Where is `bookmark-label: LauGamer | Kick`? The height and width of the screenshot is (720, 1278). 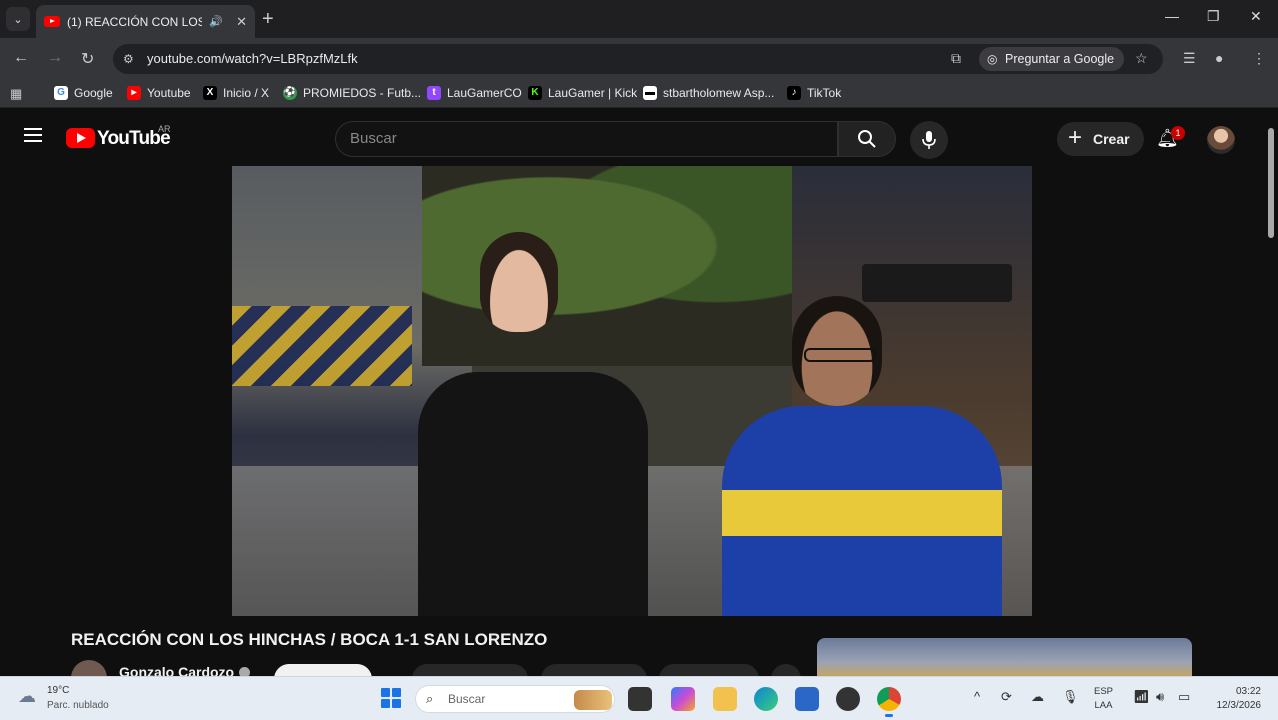
bookmark-label: LauGamer | Kick is located at coordinates (593, 93).